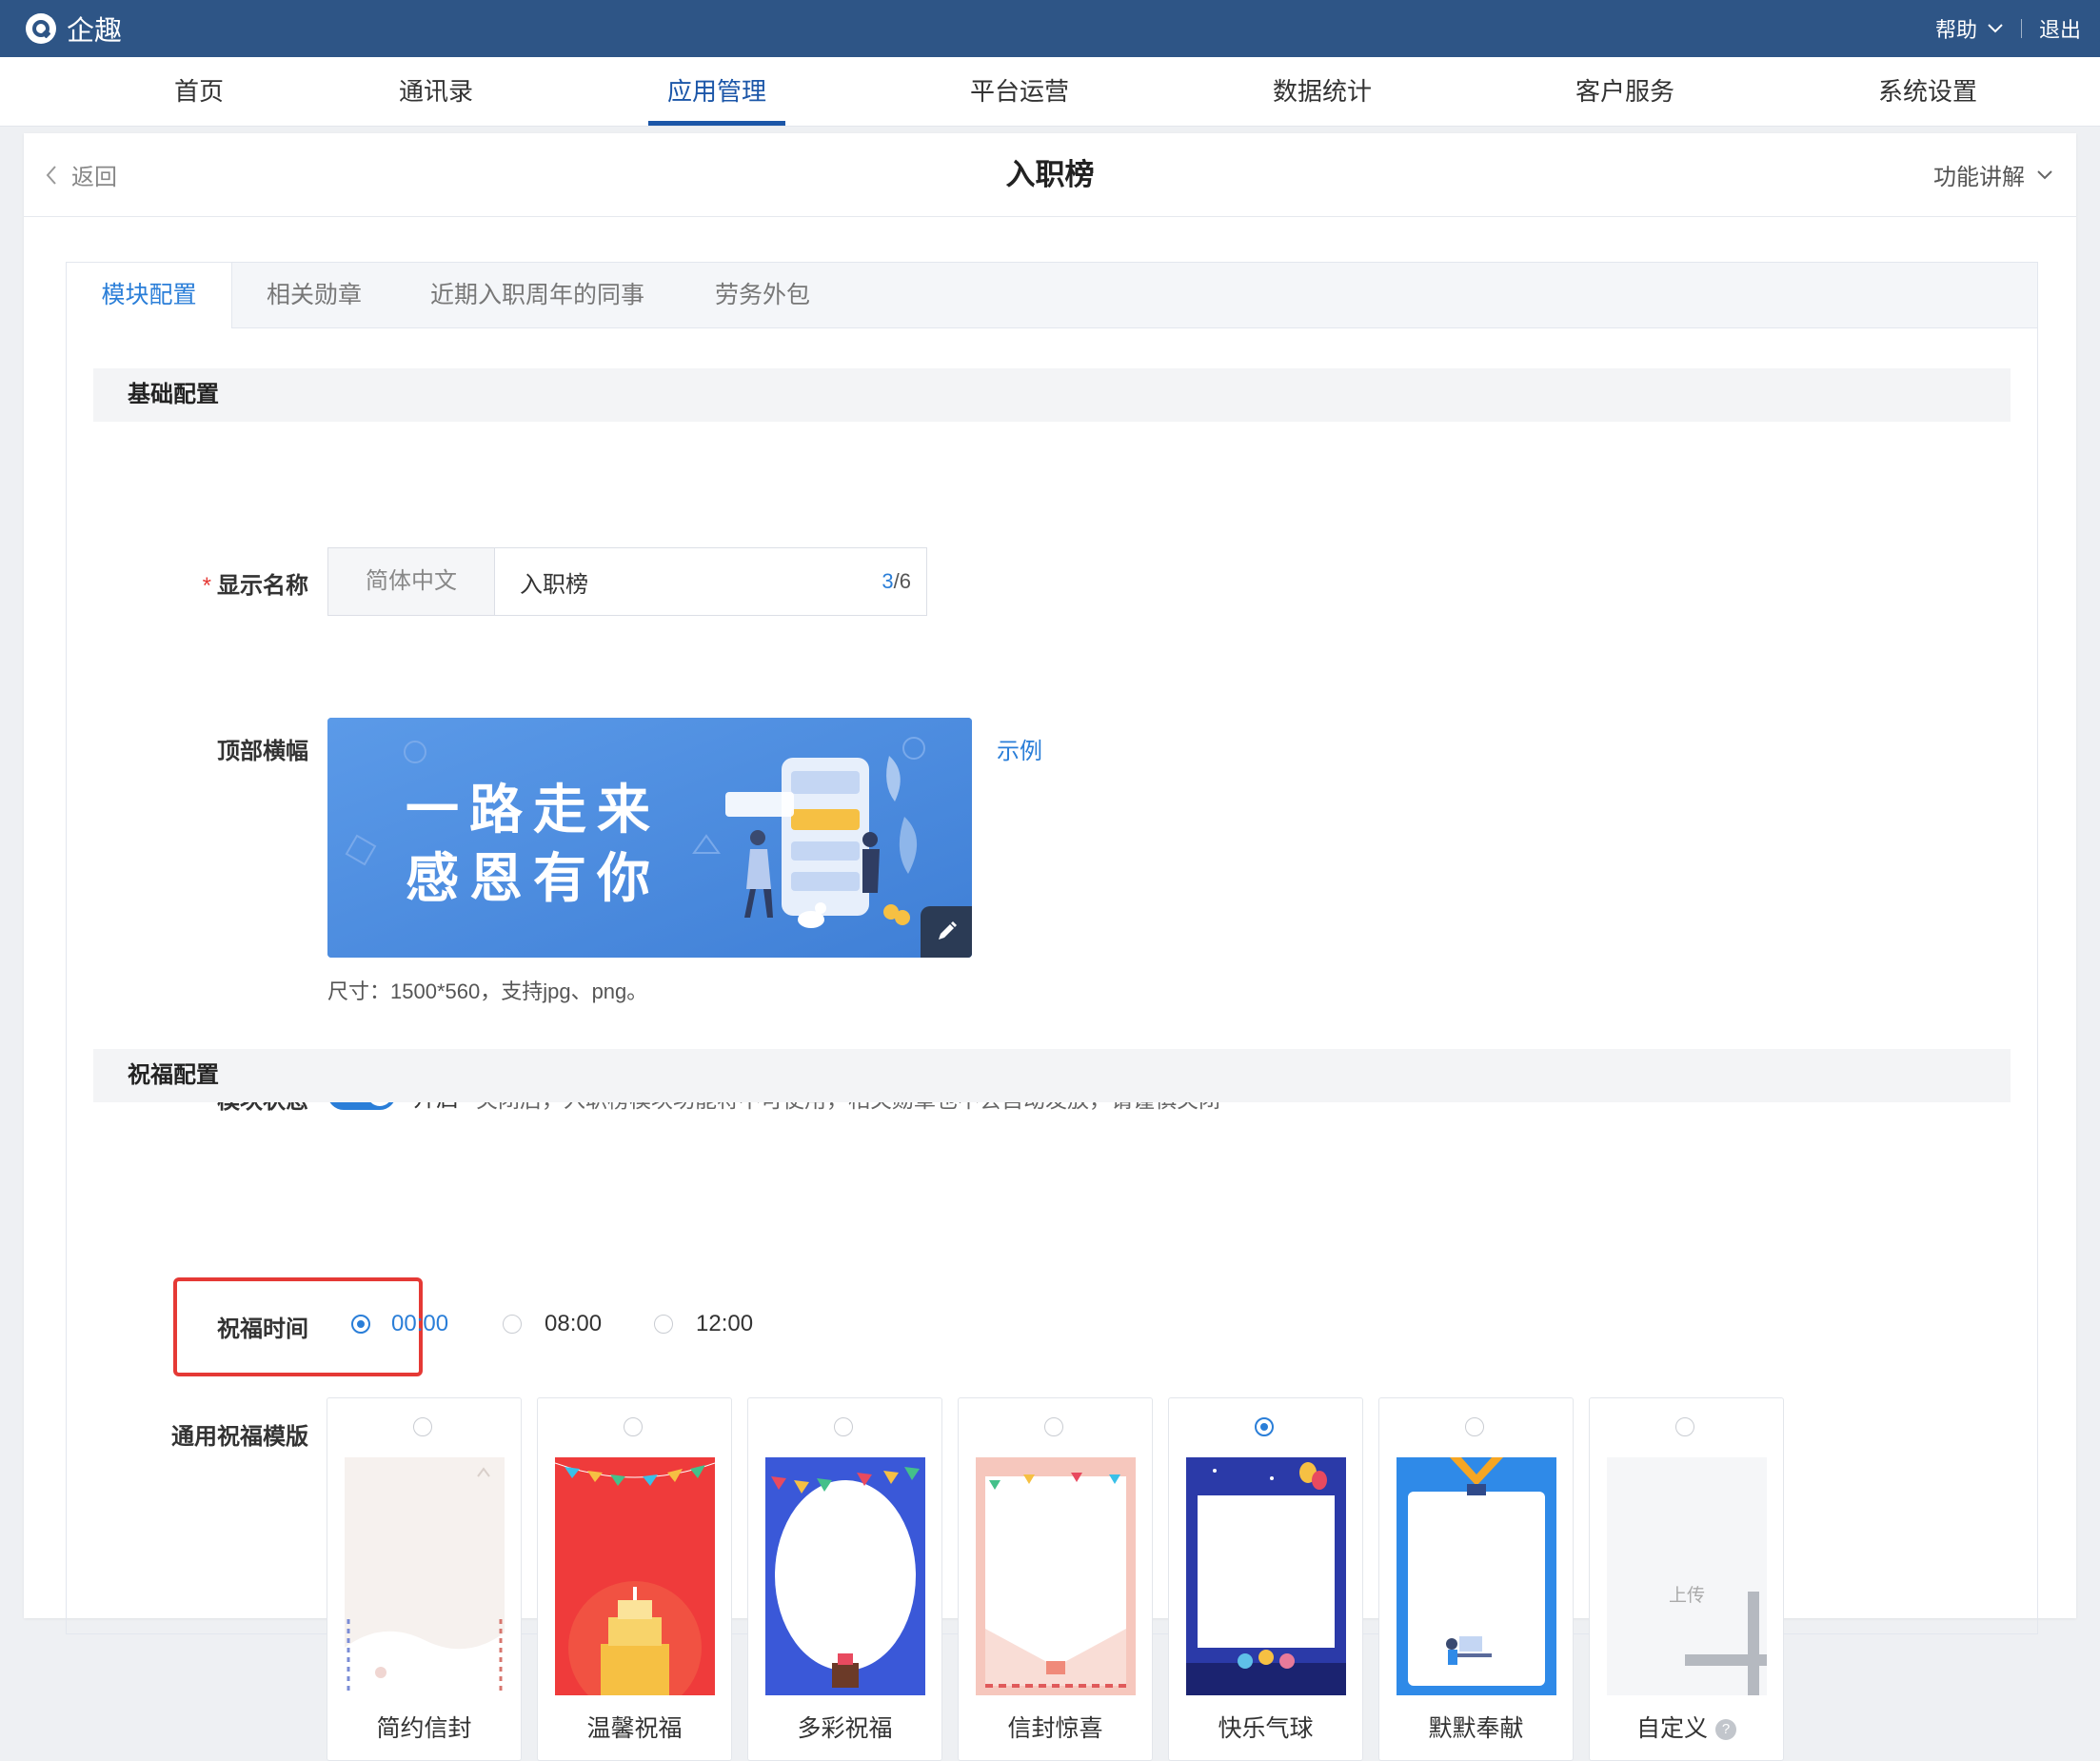 This screenshot has width=2100, height=1761. Describe the element at coordinates (1266, 1728) in the screenshot. I see `template-name: 快乐气球` at that location.